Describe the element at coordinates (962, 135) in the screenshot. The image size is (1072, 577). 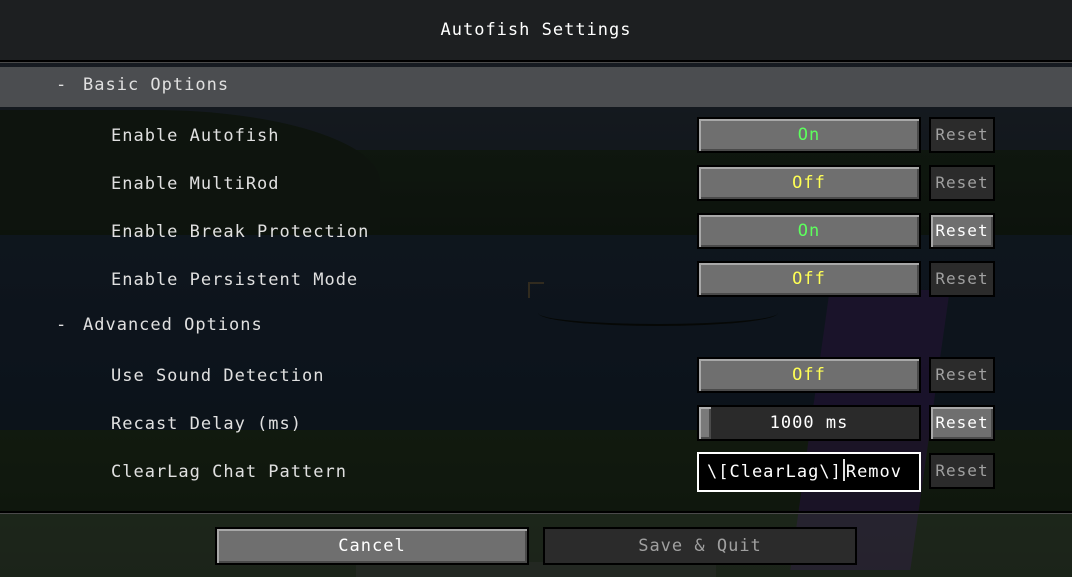
I see `reset-button-enable-autofish: Reset` at that location.